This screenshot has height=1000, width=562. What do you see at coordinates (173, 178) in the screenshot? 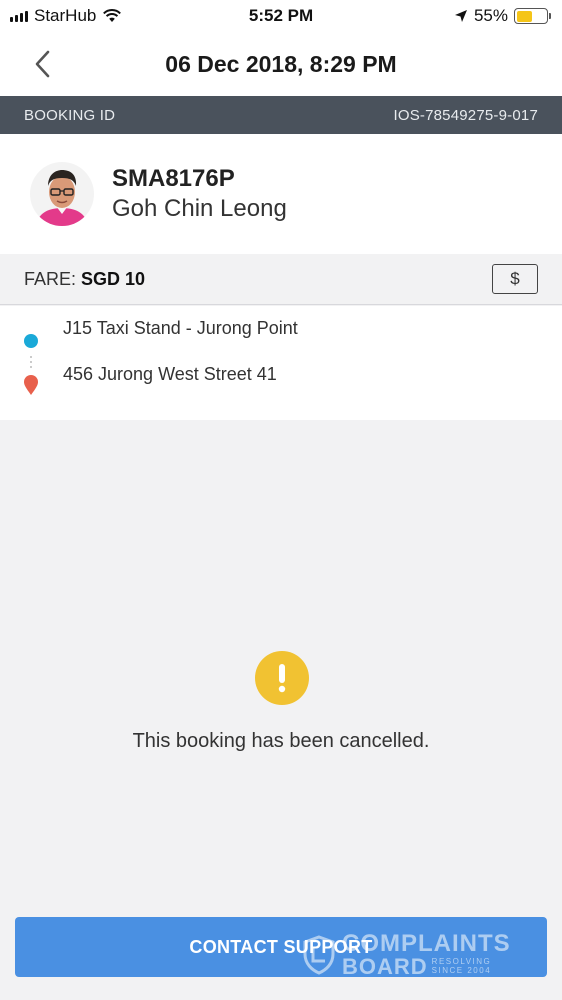
I see `vehicle-plate: SMA8176P` at bounding box center [173, 178].